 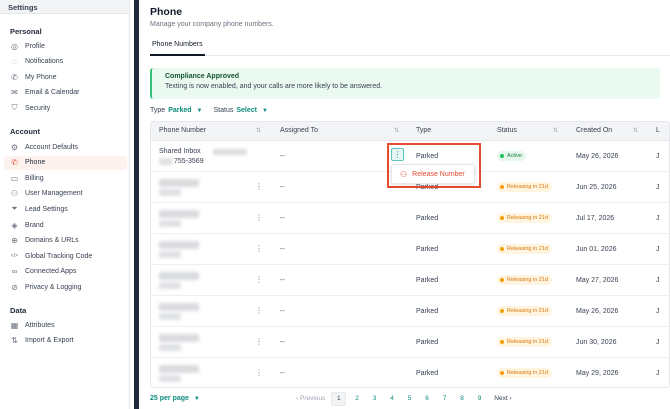 What do you see at coordinates (499, 398) in the screenshot?
I see `next-page-button: Next ›` at bounding box center [499, 398].